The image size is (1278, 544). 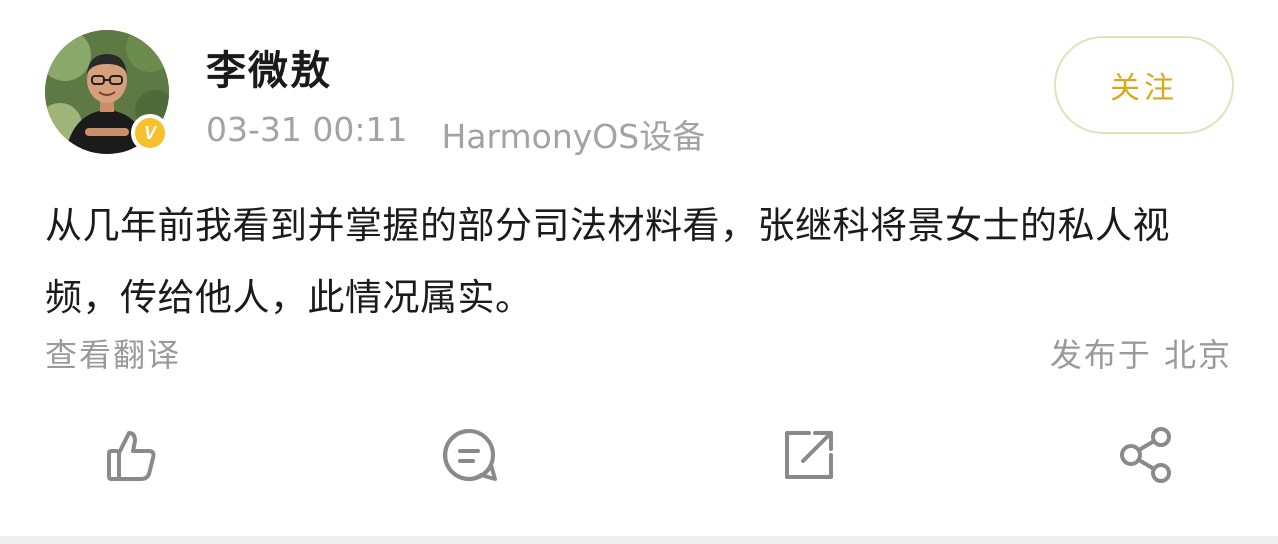 What do you see at coordinates (573, 136) in the screenshot?
I see `post-device: HarmonyOS设备` at bounding box center [573, 136].